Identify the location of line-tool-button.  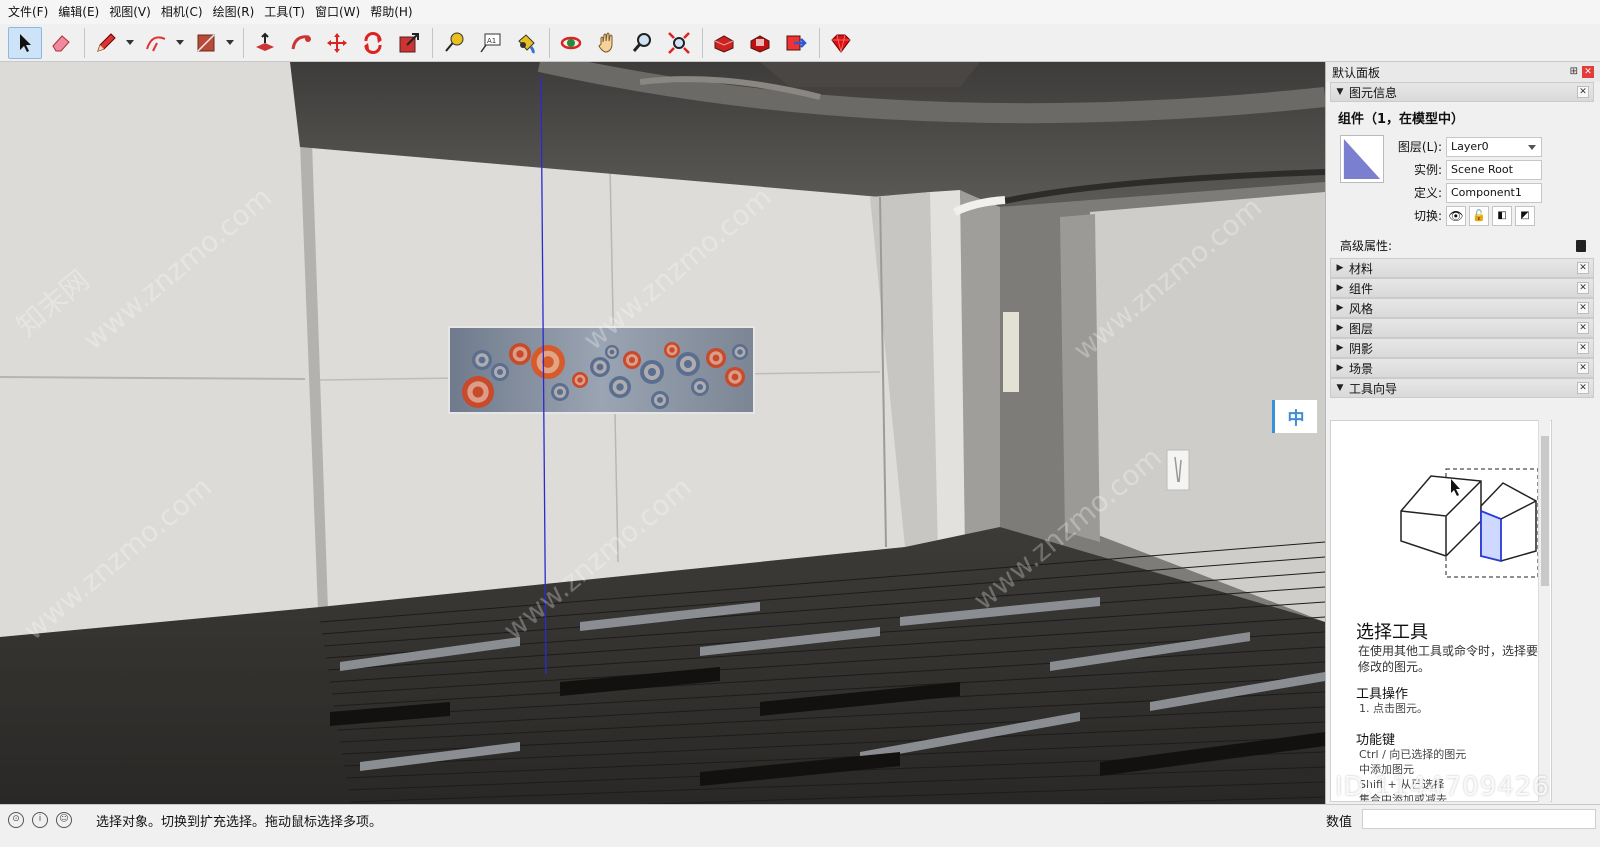
(106, 43).